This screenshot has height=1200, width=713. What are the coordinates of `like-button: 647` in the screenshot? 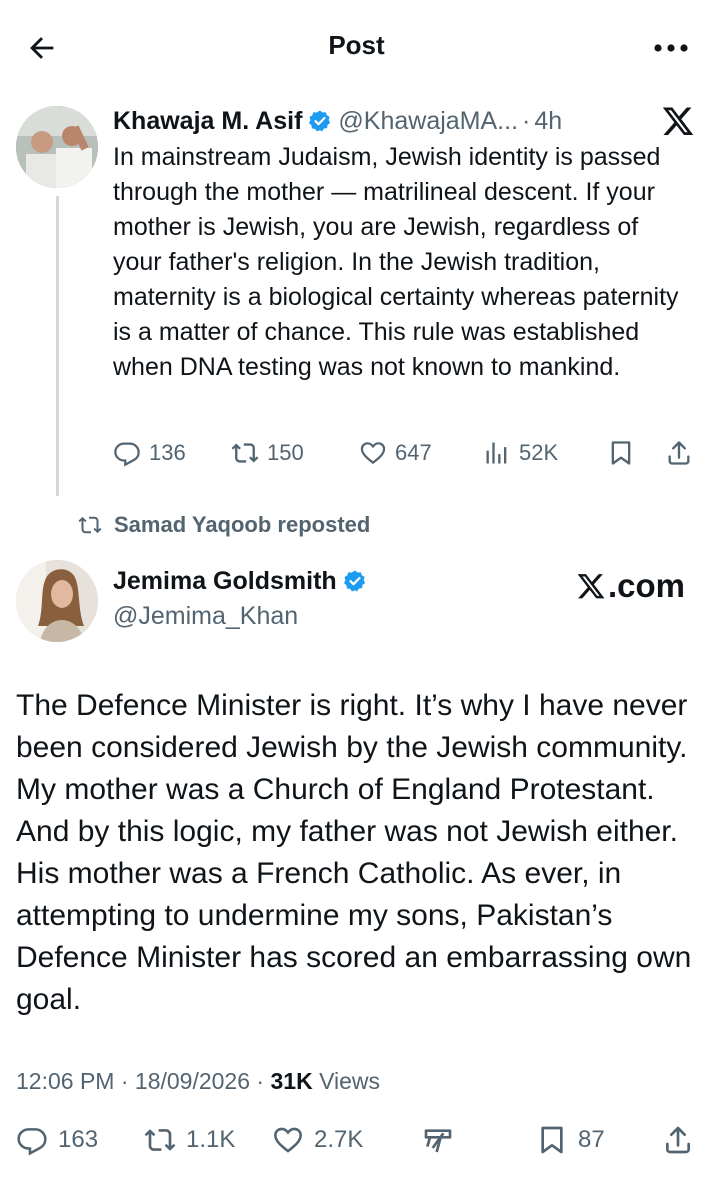 It's located at (395, 453).